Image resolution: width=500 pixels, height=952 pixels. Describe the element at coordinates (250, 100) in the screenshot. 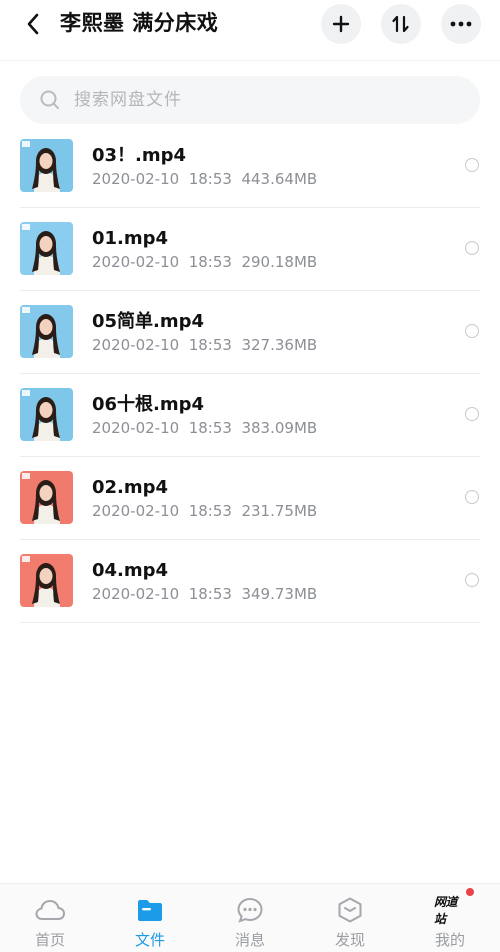

I see `search-input: 搜索网盘文件` at that location.